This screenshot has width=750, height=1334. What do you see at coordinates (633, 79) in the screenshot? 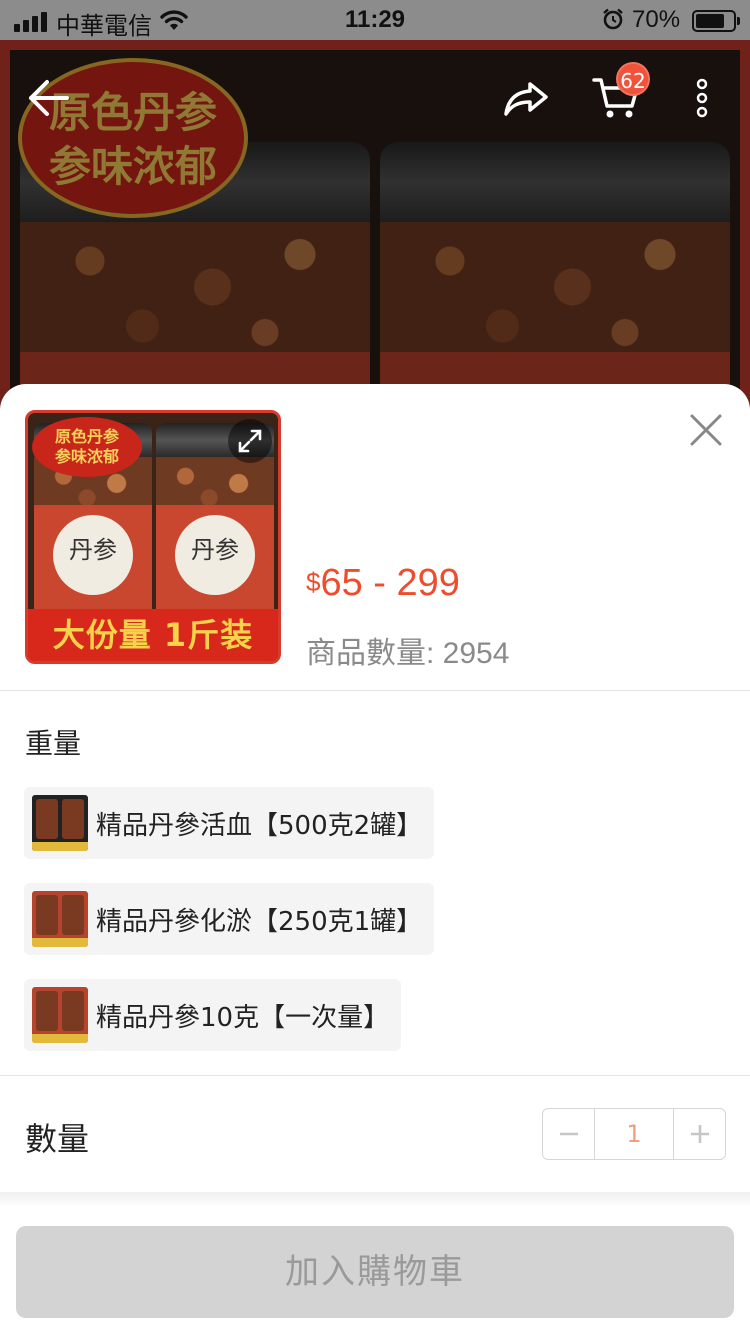
I see `cart-count-badge: 62` at bounding box center [633, 79].